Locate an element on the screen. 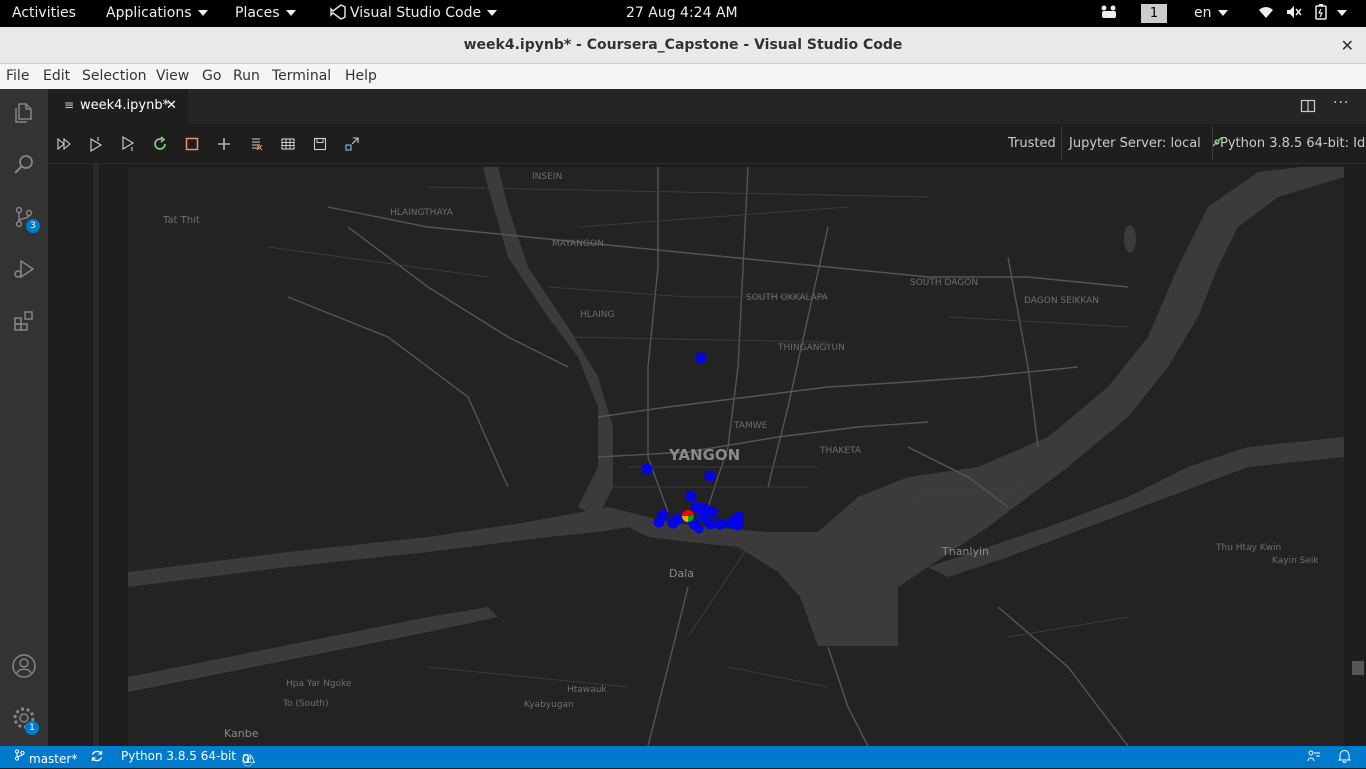 This screenshot has height=769, width=1366. python-interpreter: Python 3.8.5 64-bit is located at coordinates (178, 756).